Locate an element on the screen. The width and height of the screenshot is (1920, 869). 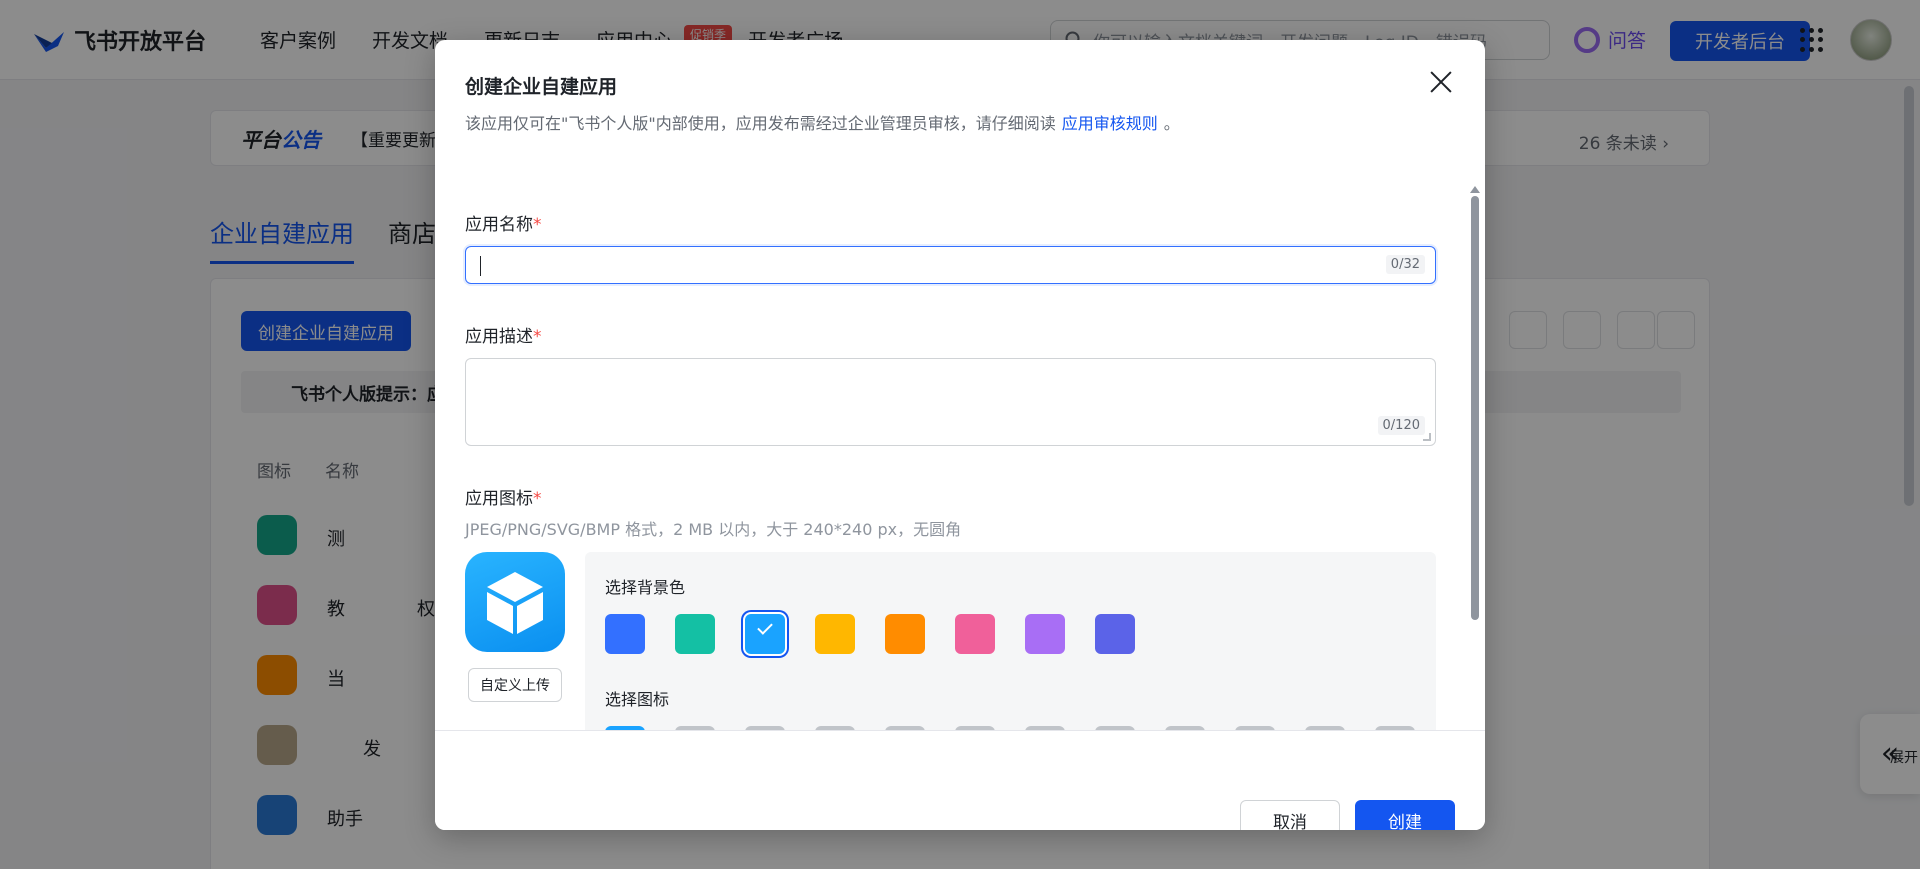
close-icon is located at coordinates (1441, 82).